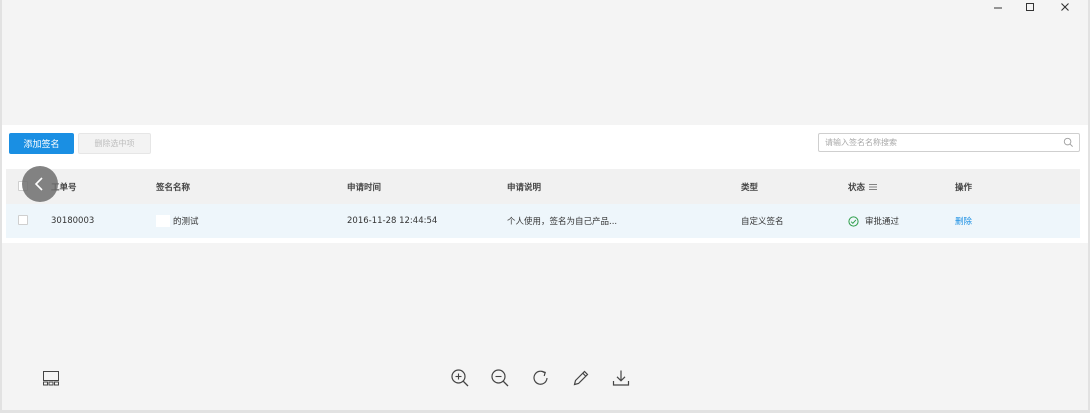 Image resolution: width=1090 pixels, height=413 pixels. I want to click on previous-button, so click(40, 184).